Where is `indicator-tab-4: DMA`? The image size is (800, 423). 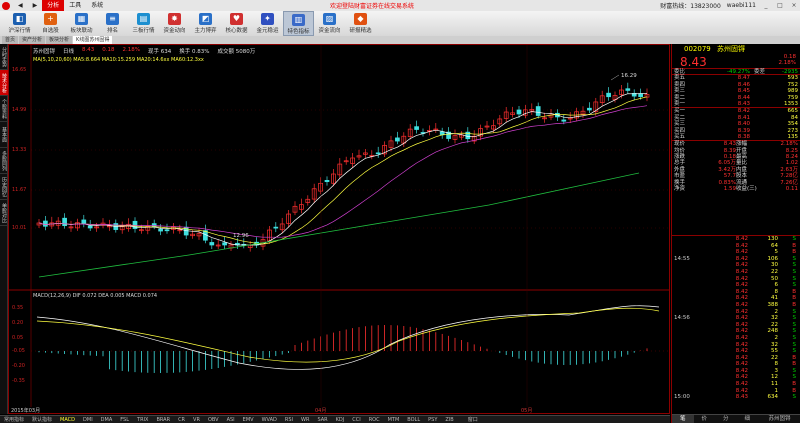 indicator-tab-4: DMA is located at coordinates (107, 420).